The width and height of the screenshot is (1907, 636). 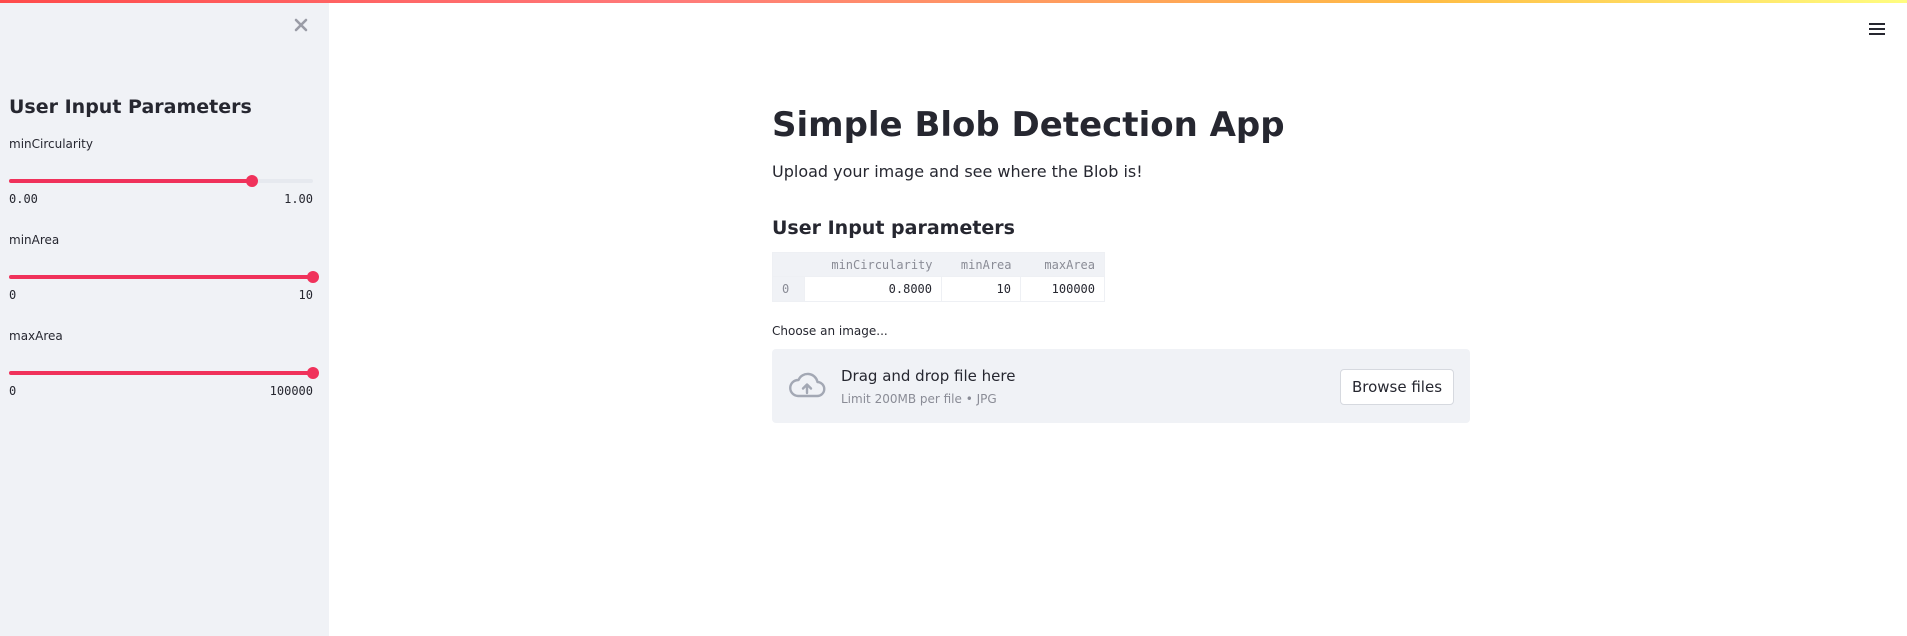 What do you see at coordinates (36, 336) in the screenshot?
I see `slider-label: maxArea` at bounding box center [36, 336].